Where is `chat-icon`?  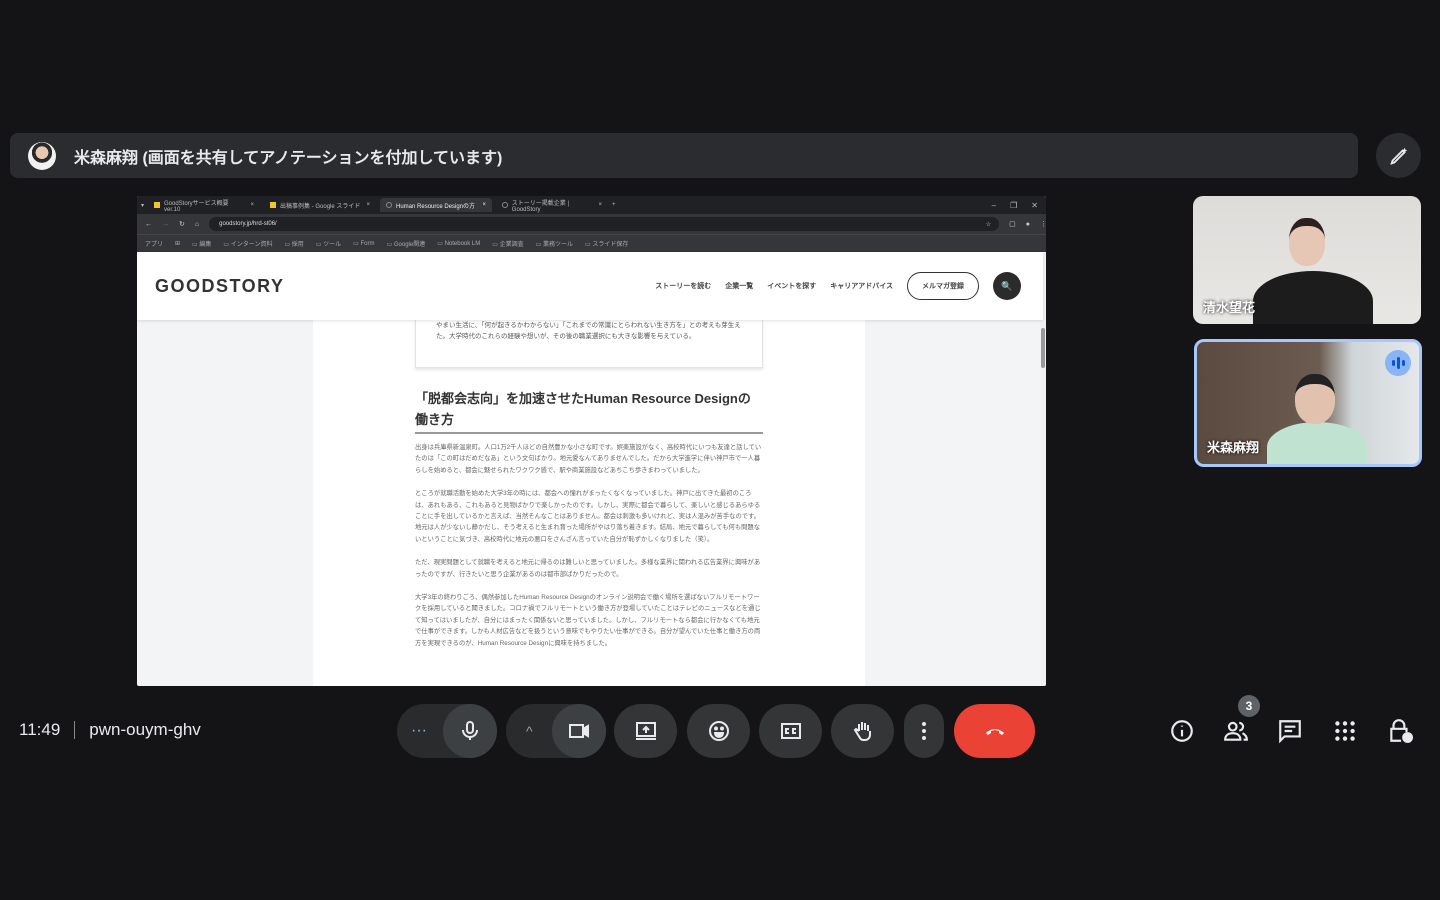 chat-icon is located at coordinates (1290, 731).